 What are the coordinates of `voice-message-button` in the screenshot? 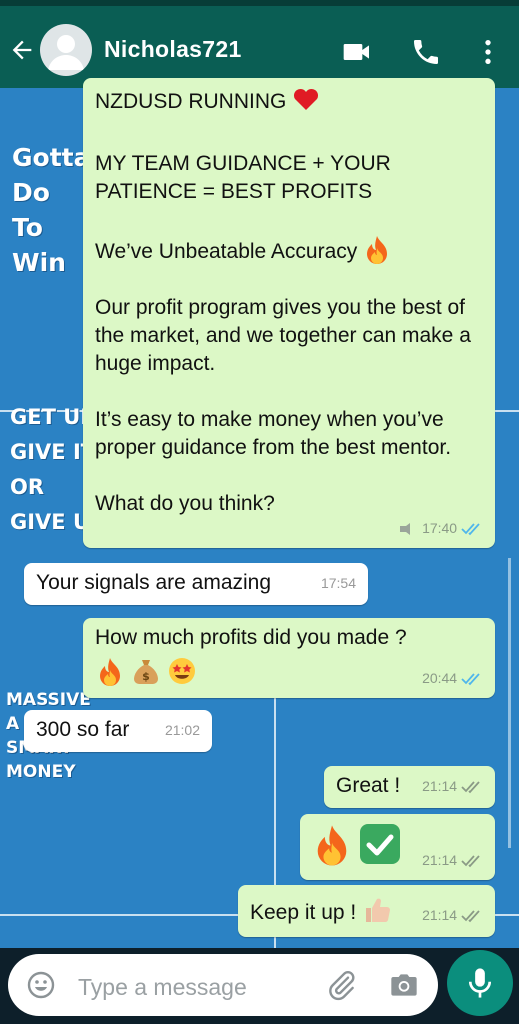 It's located at (480, 983).